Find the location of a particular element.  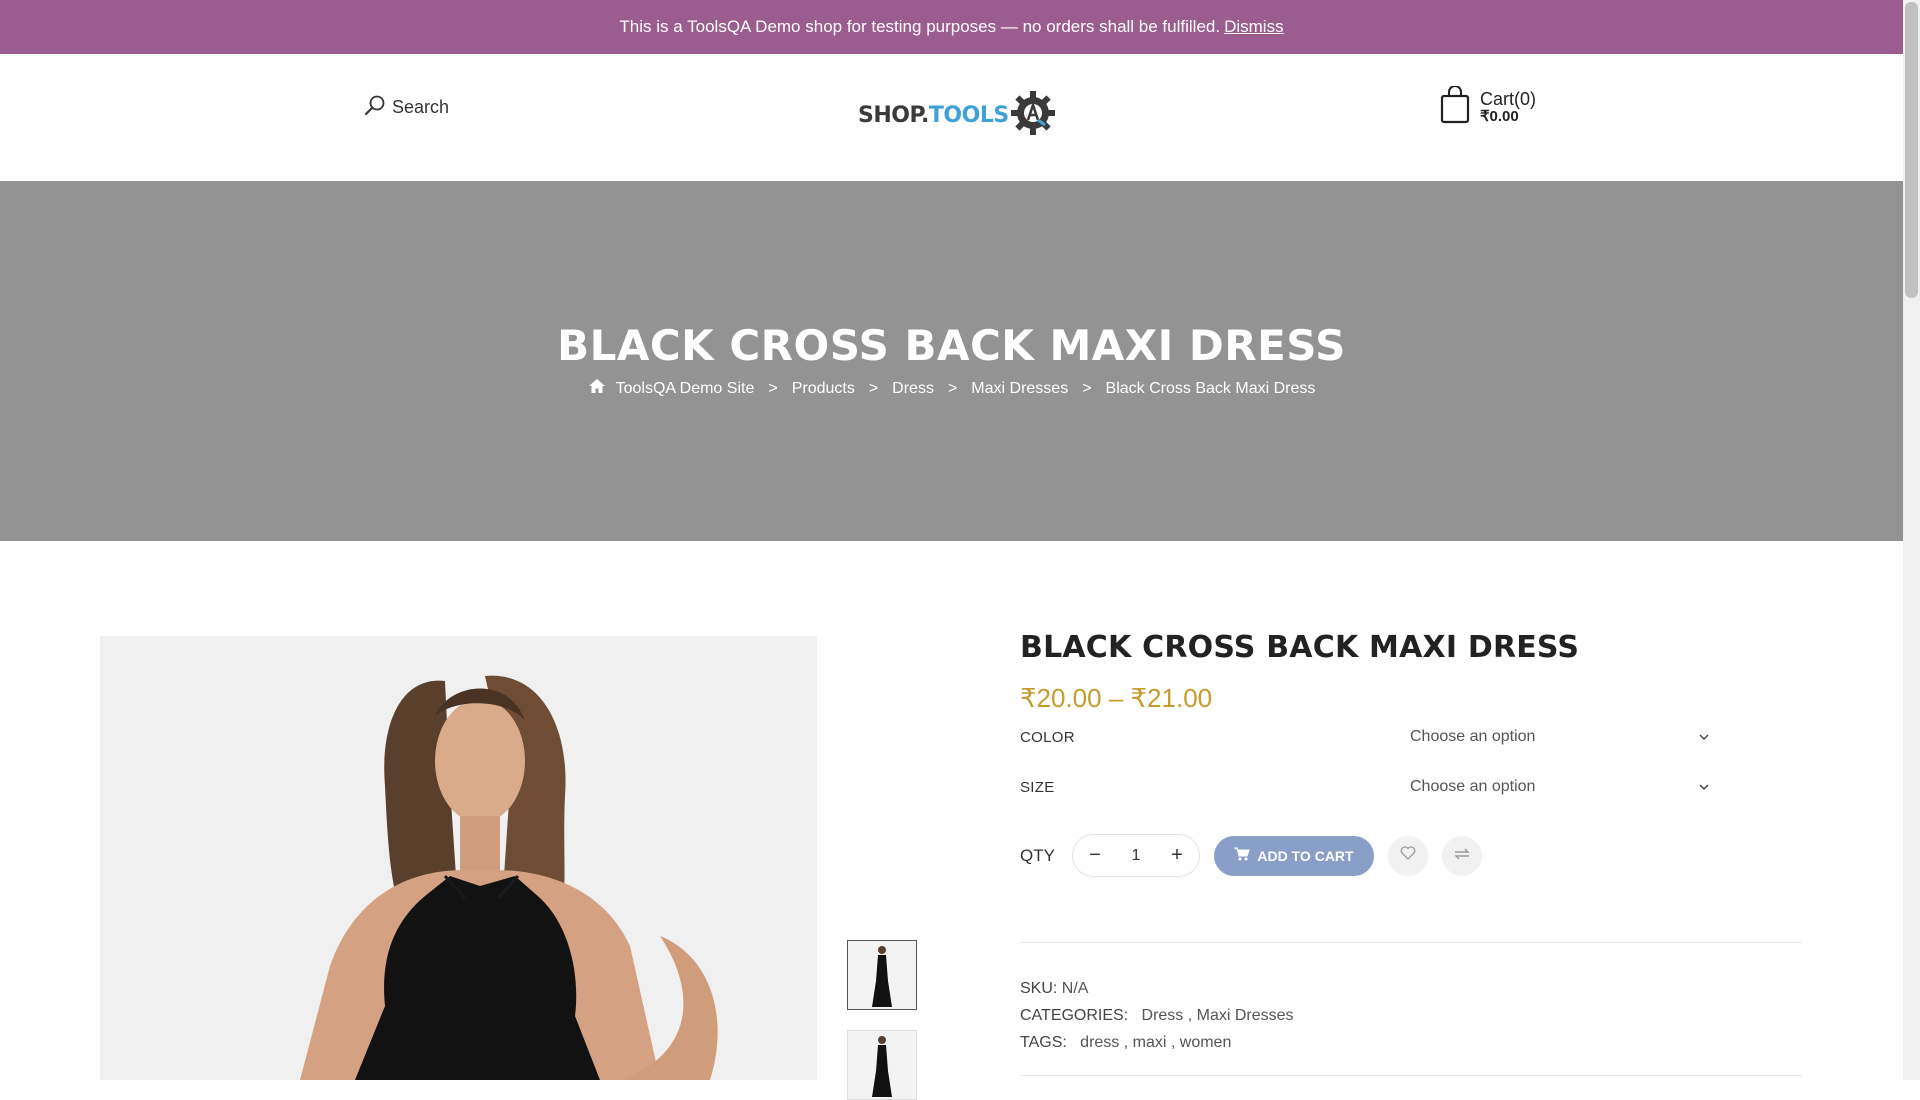

breadcrumb-products: Products is located at coordinates (823, 389).